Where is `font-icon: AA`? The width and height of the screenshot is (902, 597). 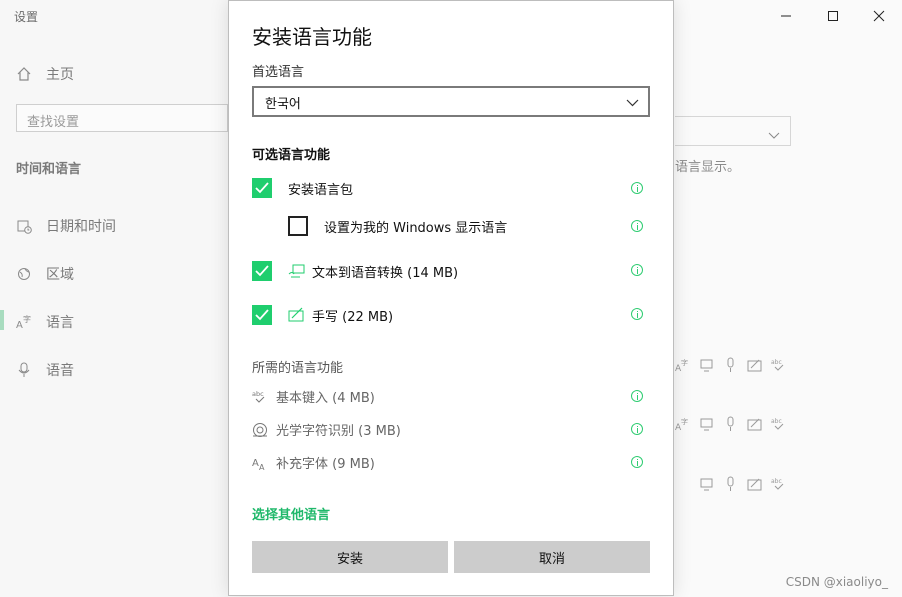
font-icon: AA is located at coordinates (260, 463).